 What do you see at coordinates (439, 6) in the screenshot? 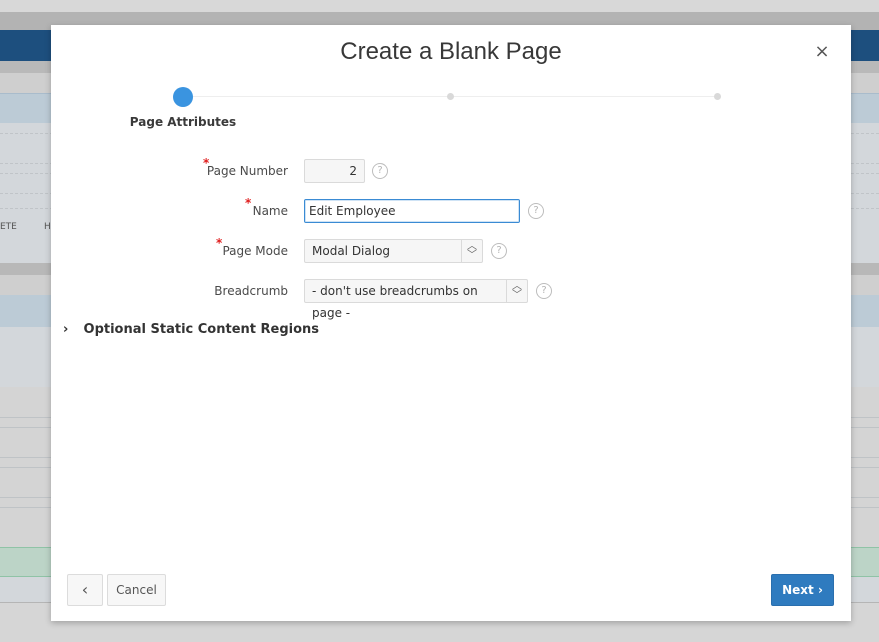
I see `browser-strip` at bounding box center [439, 6].